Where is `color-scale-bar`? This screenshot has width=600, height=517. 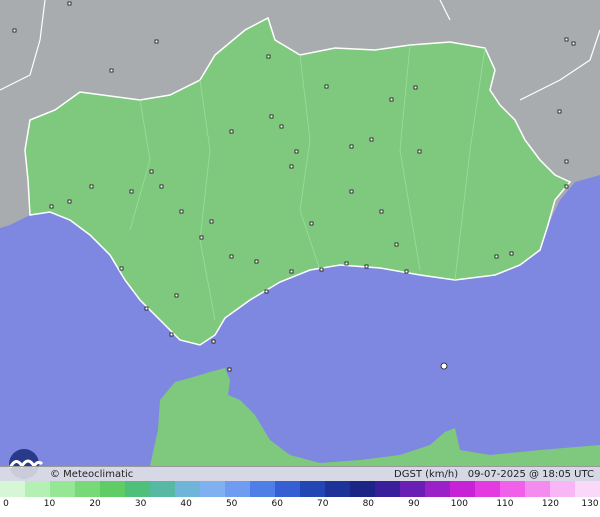 color-scale-bar is located at coordinates (300, 489).